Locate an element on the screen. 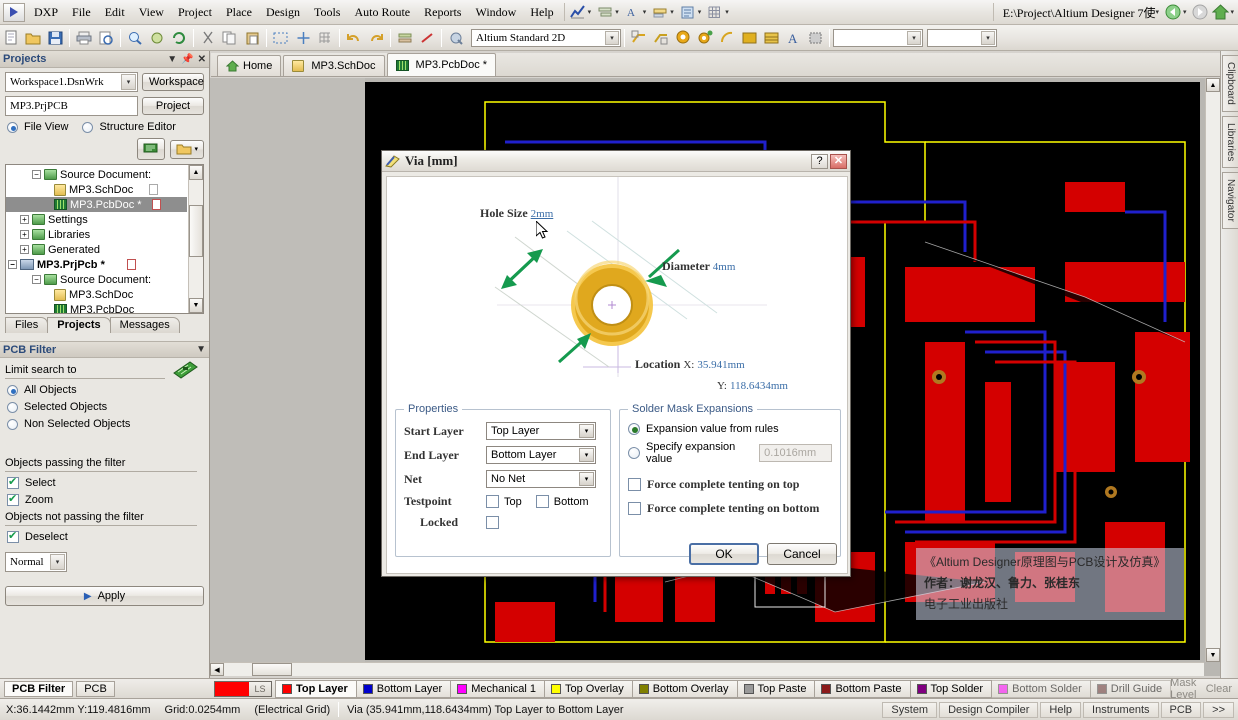 This screenshot has width=1238, height=720. project-button: Project is located at coordinates (173, 106).